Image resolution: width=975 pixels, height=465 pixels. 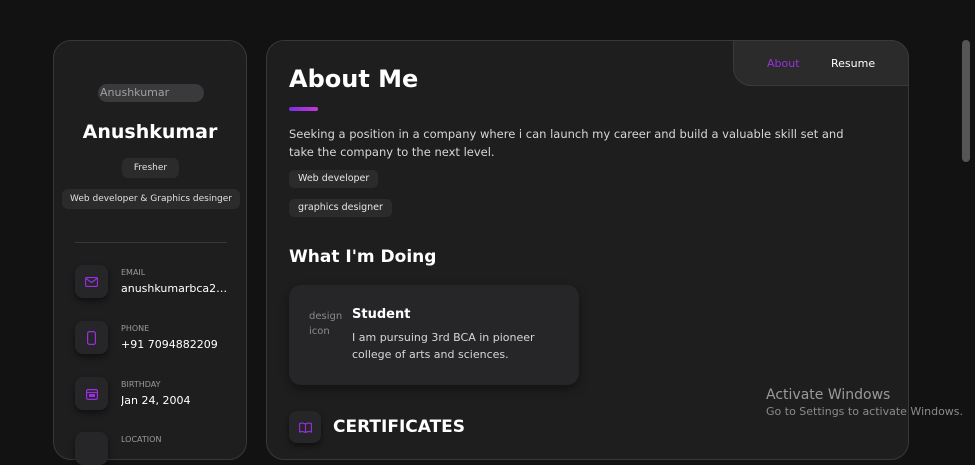 What do you see at coordinates (326, 324) in the screenshot?
I see `design-icon: design icon` at bounding box center [326, 324].